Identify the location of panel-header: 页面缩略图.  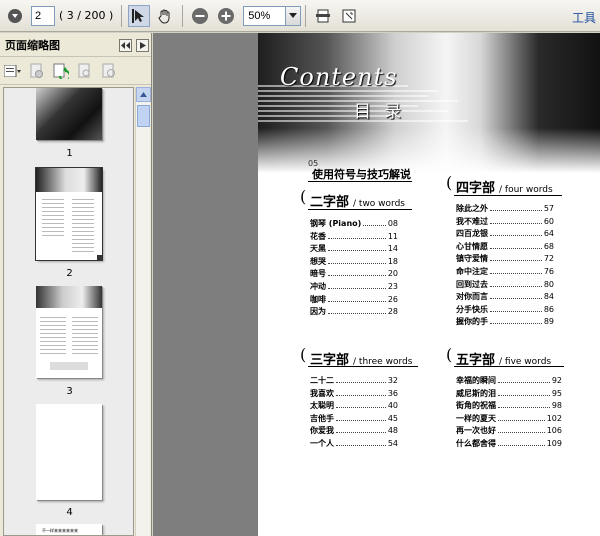
(75, 45).